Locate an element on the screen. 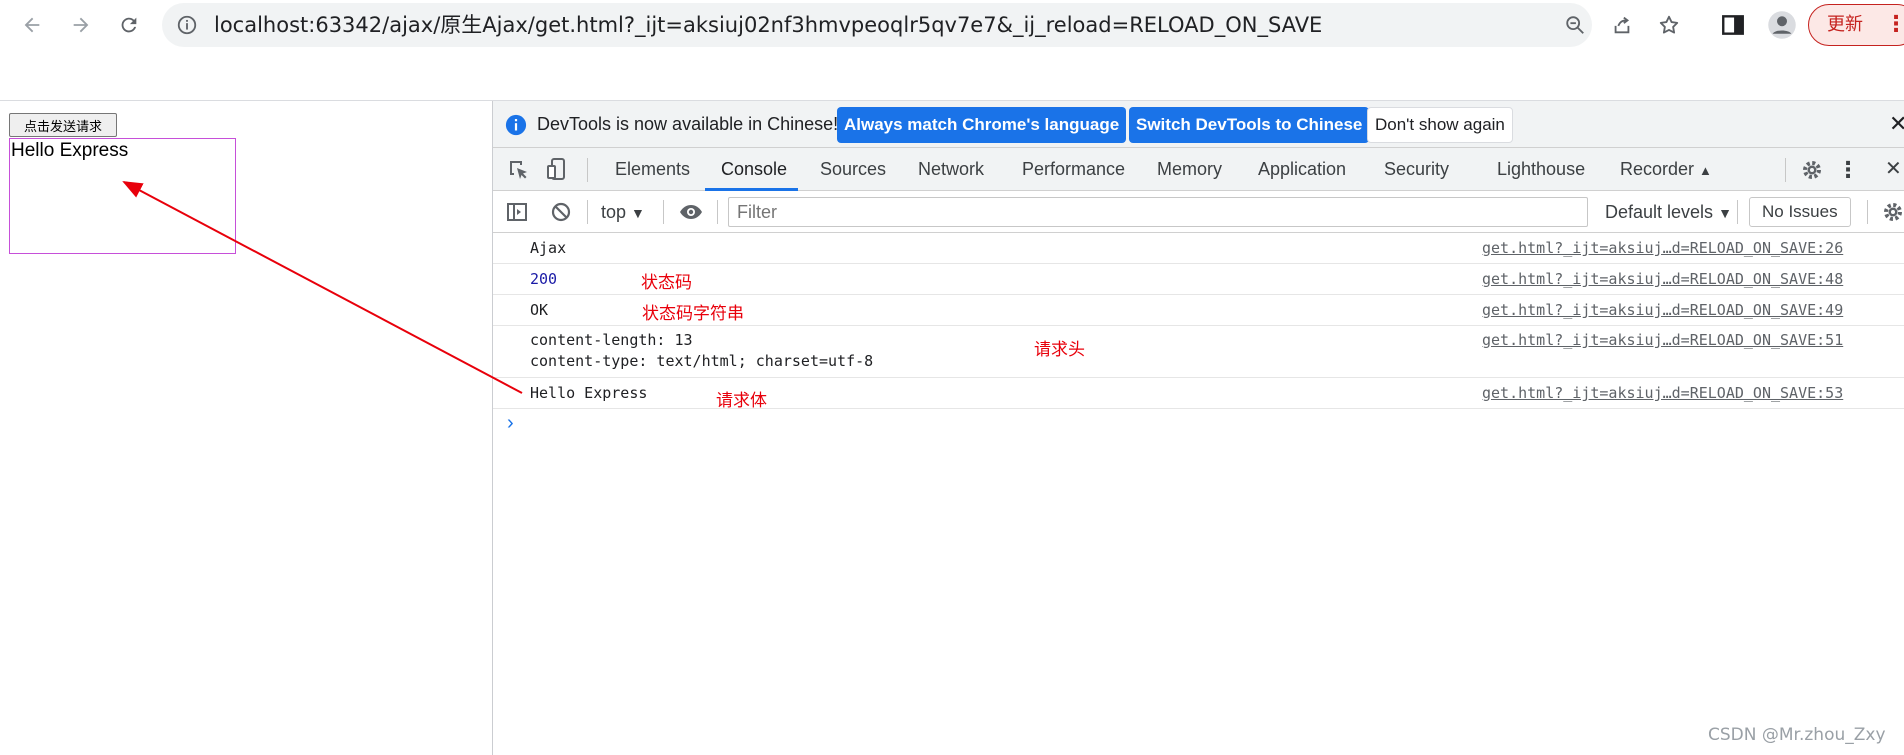  console-message: Hello Express is located at coordinates (589, 393).